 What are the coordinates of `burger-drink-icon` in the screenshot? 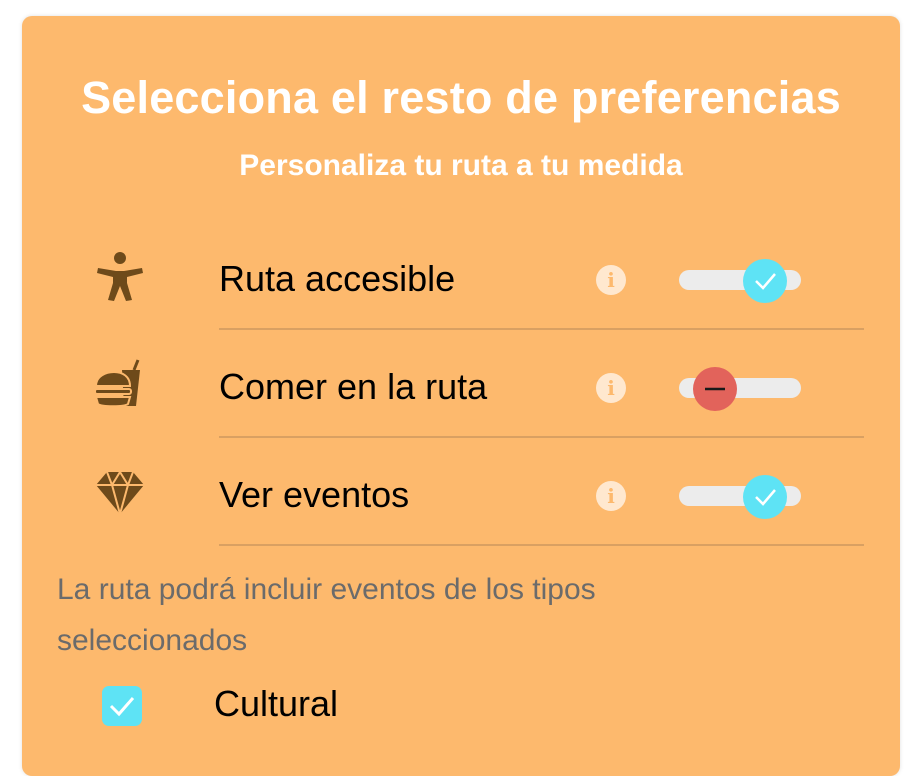 It's located at (117, 383).